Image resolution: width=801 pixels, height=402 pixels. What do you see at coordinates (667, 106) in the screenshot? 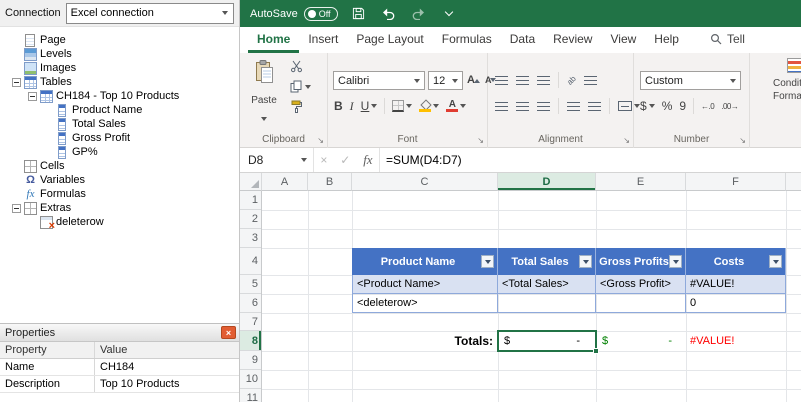
I see `percent-style-button: %` at bounding box center [667, 106].